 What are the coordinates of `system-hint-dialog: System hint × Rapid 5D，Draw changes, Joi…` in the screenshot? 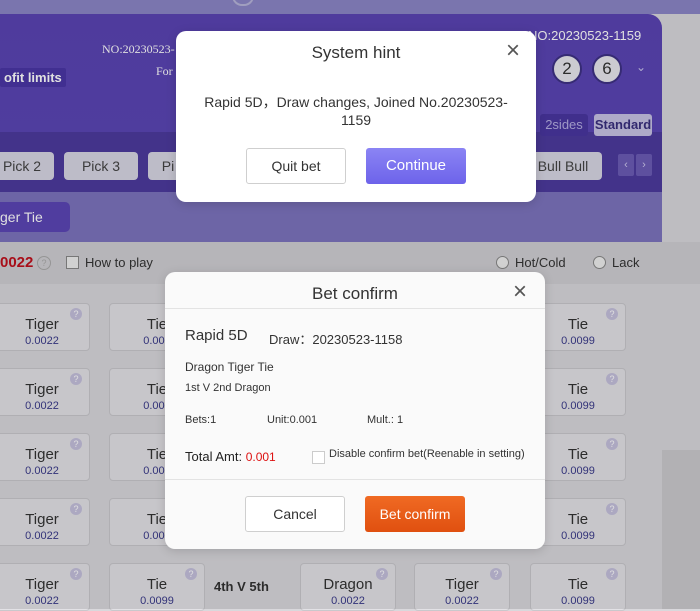 It's located at (356, 116).